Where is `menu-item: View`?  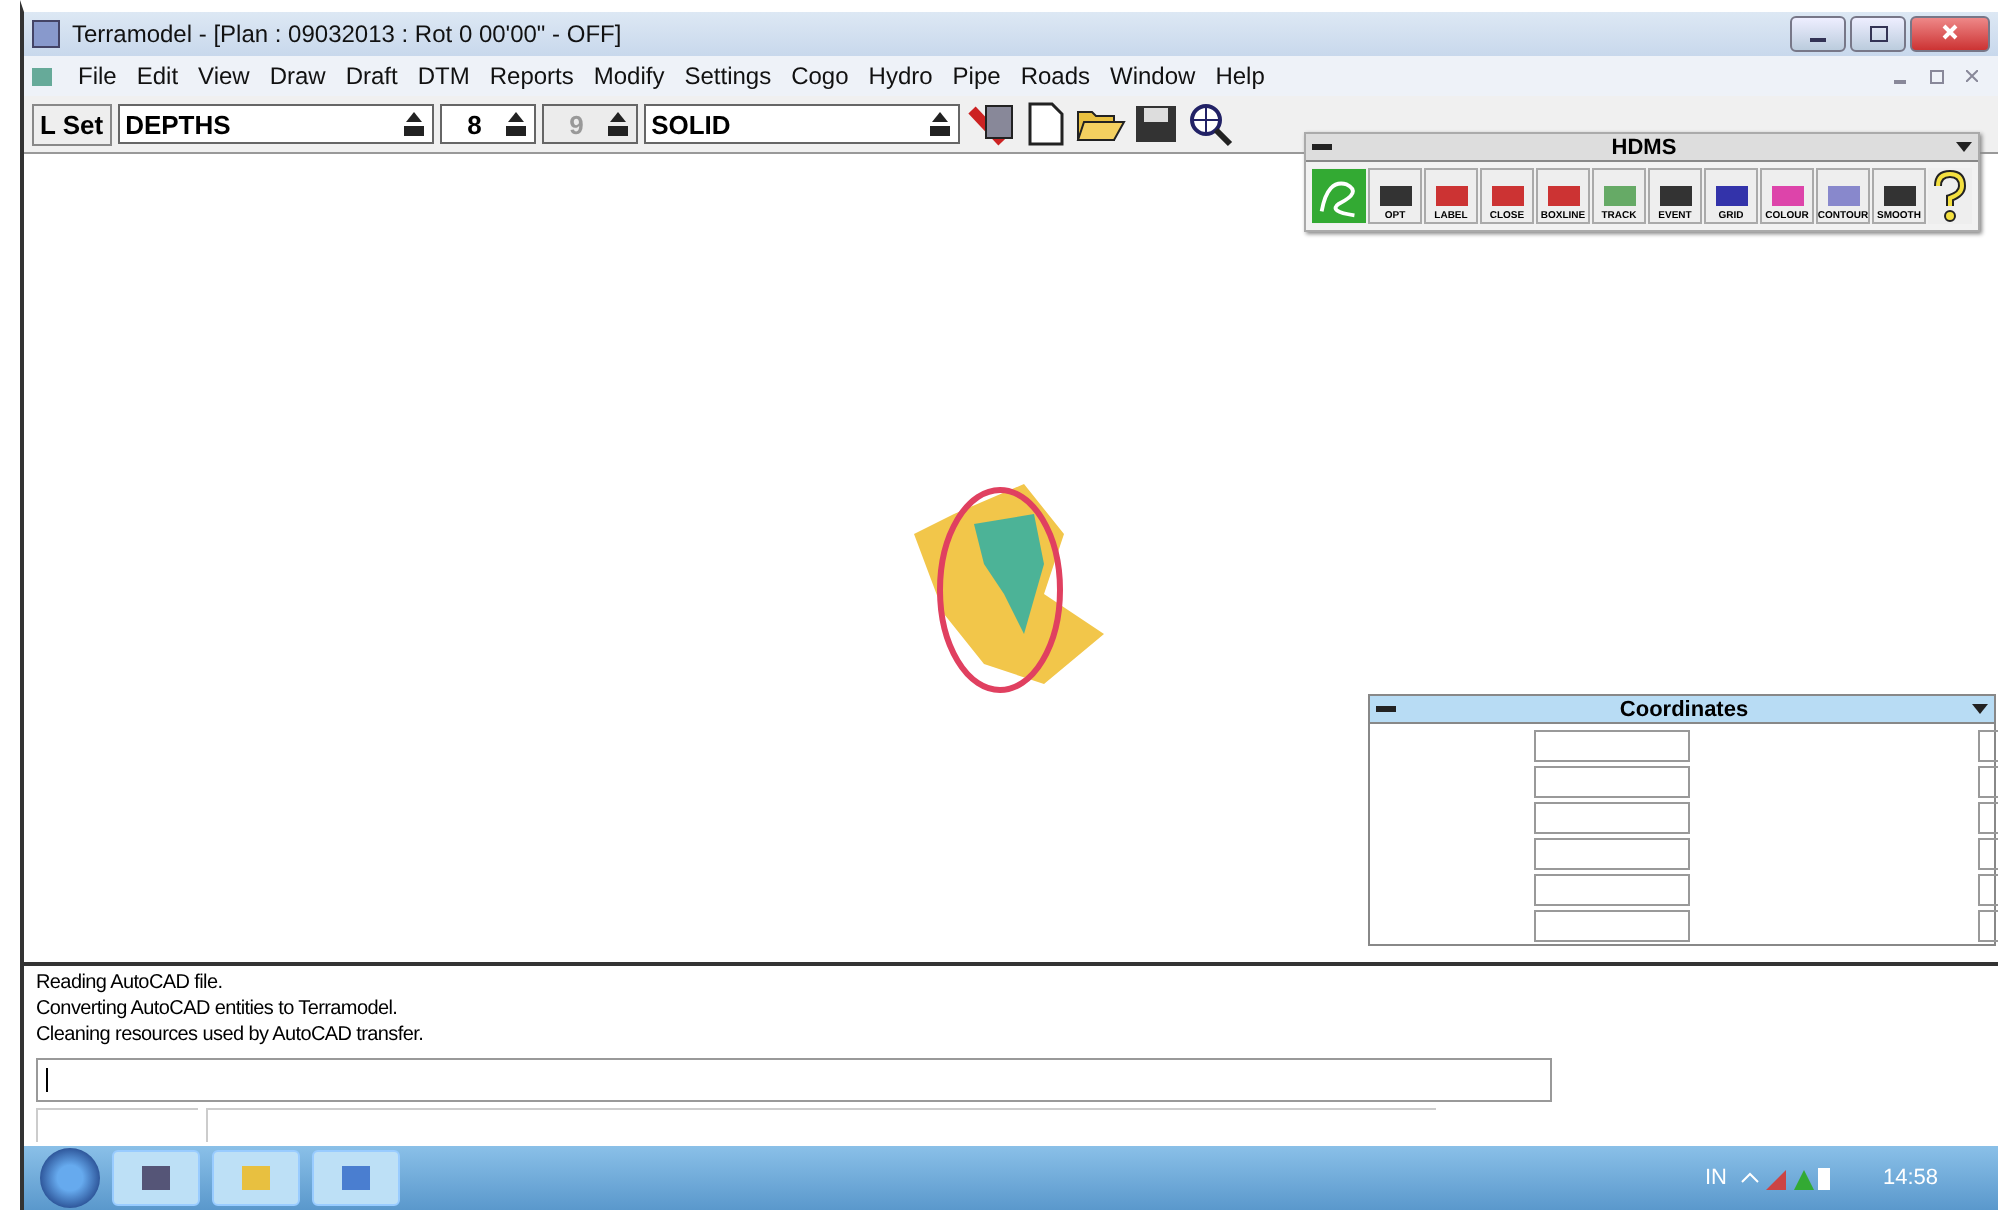
menu-item: View is located at coordinates (224, 76).